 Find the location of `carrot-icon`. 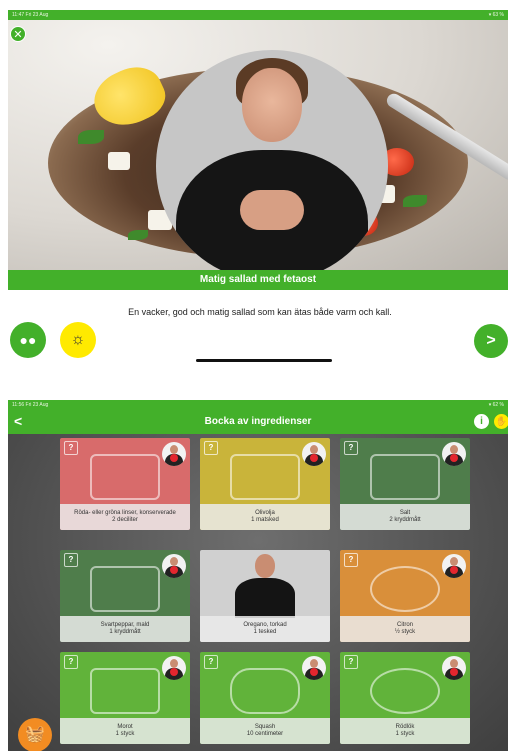

carrot-icon is located at coordinates (125, 691).